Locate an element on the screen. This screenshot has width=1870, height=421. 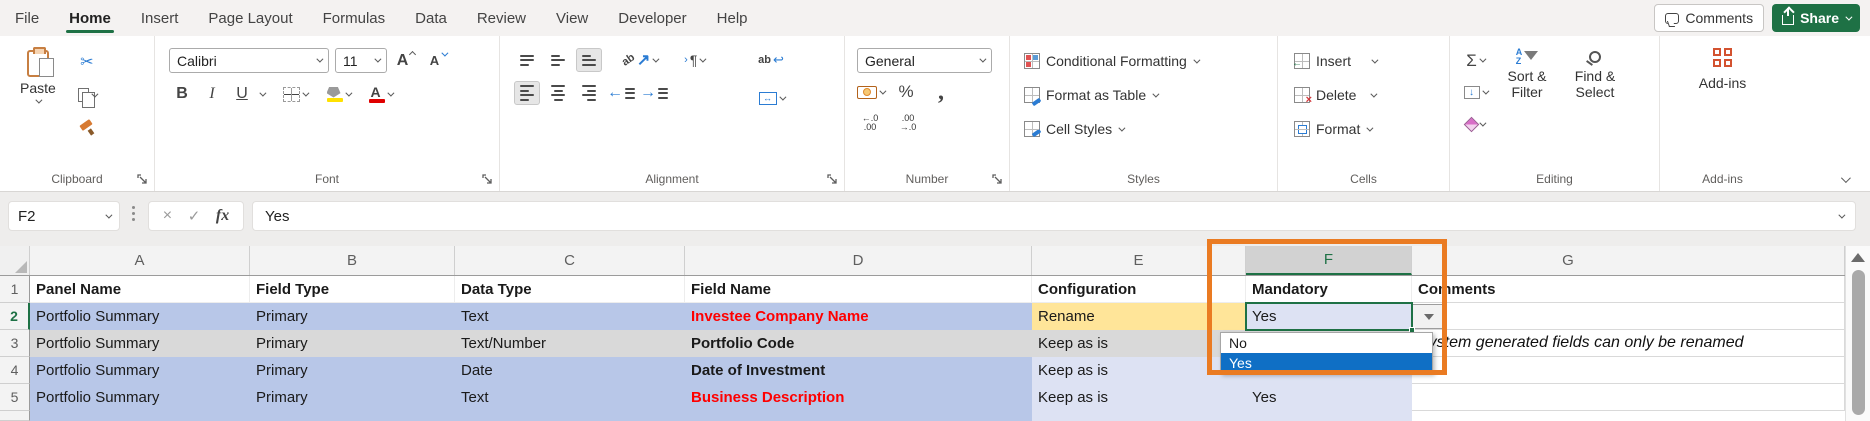
tab-insert: Insert is located at coordinates (160, 18).